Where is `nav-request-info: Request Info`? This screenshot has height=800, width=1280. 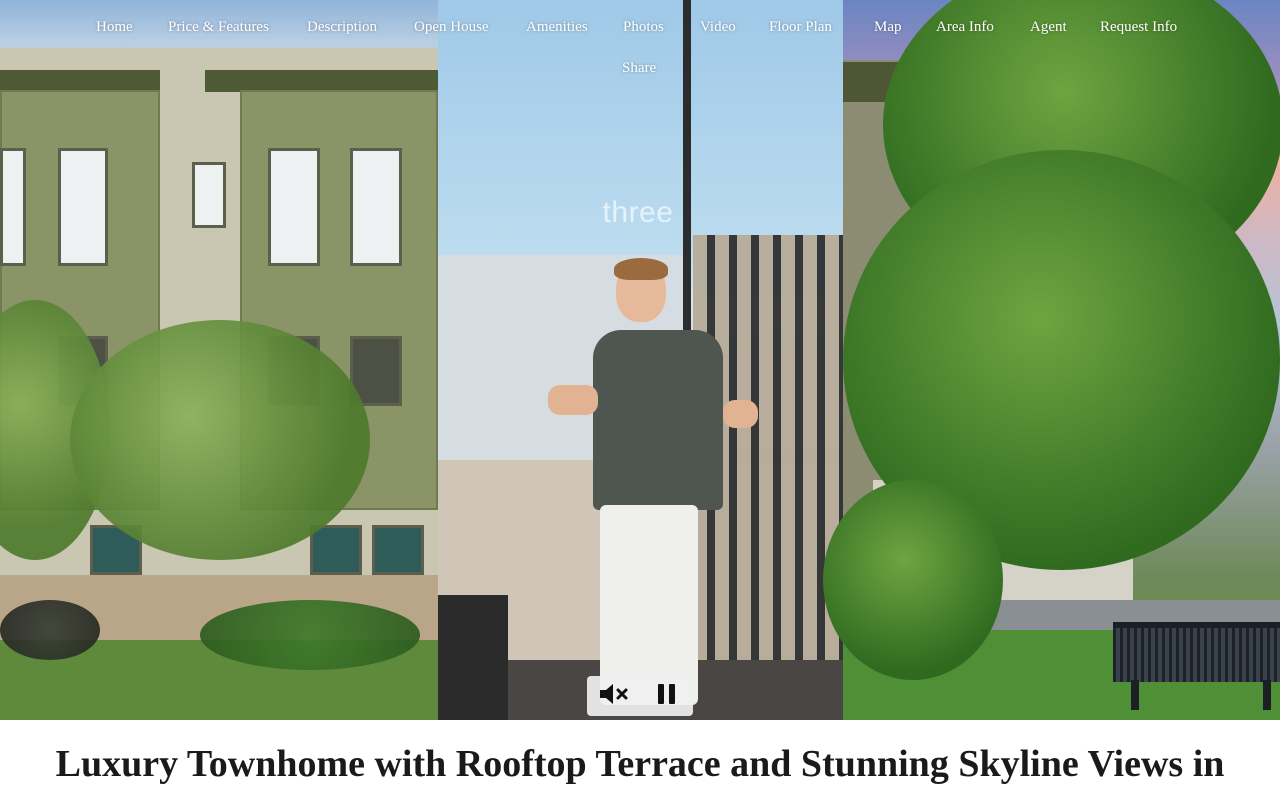
nav-request-info: Request Info is located at coordinates (1138, 27).